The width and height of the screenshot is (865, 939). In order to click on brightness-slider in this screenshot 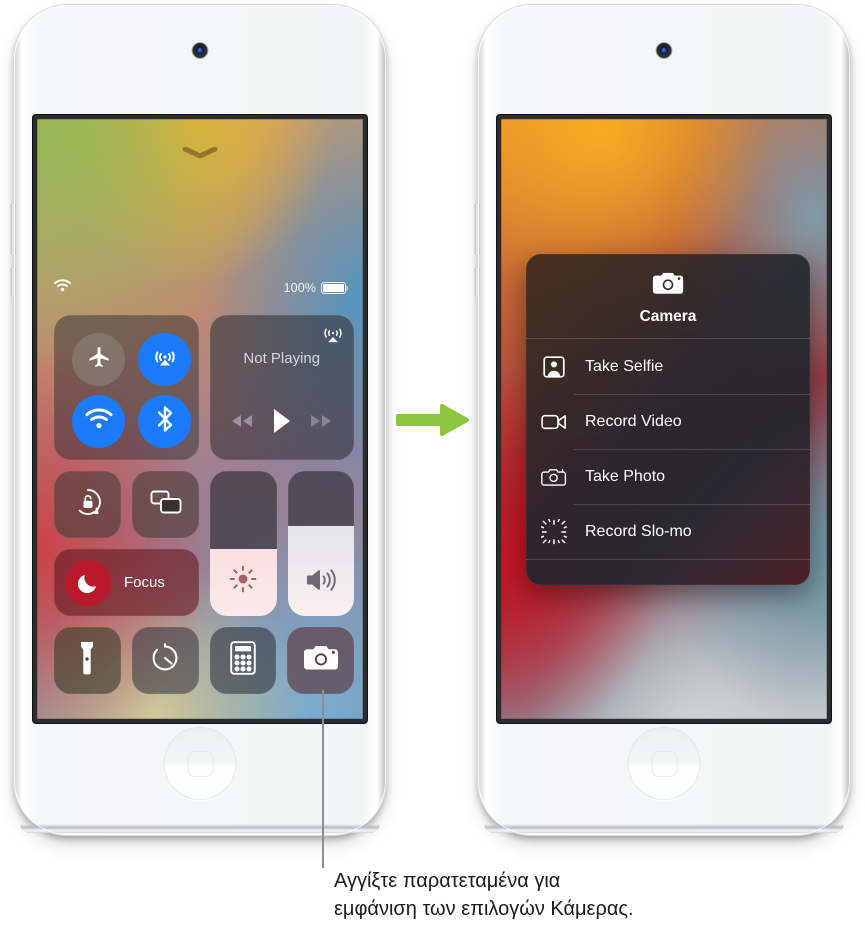, I will do `click(243, 543)`.